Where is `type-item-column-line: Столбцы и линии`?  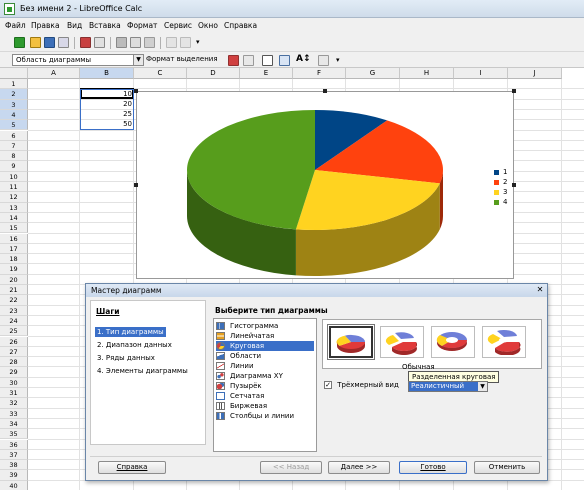
type-item-column-line: Столбцы и линии is located at coordinates (265, 416).